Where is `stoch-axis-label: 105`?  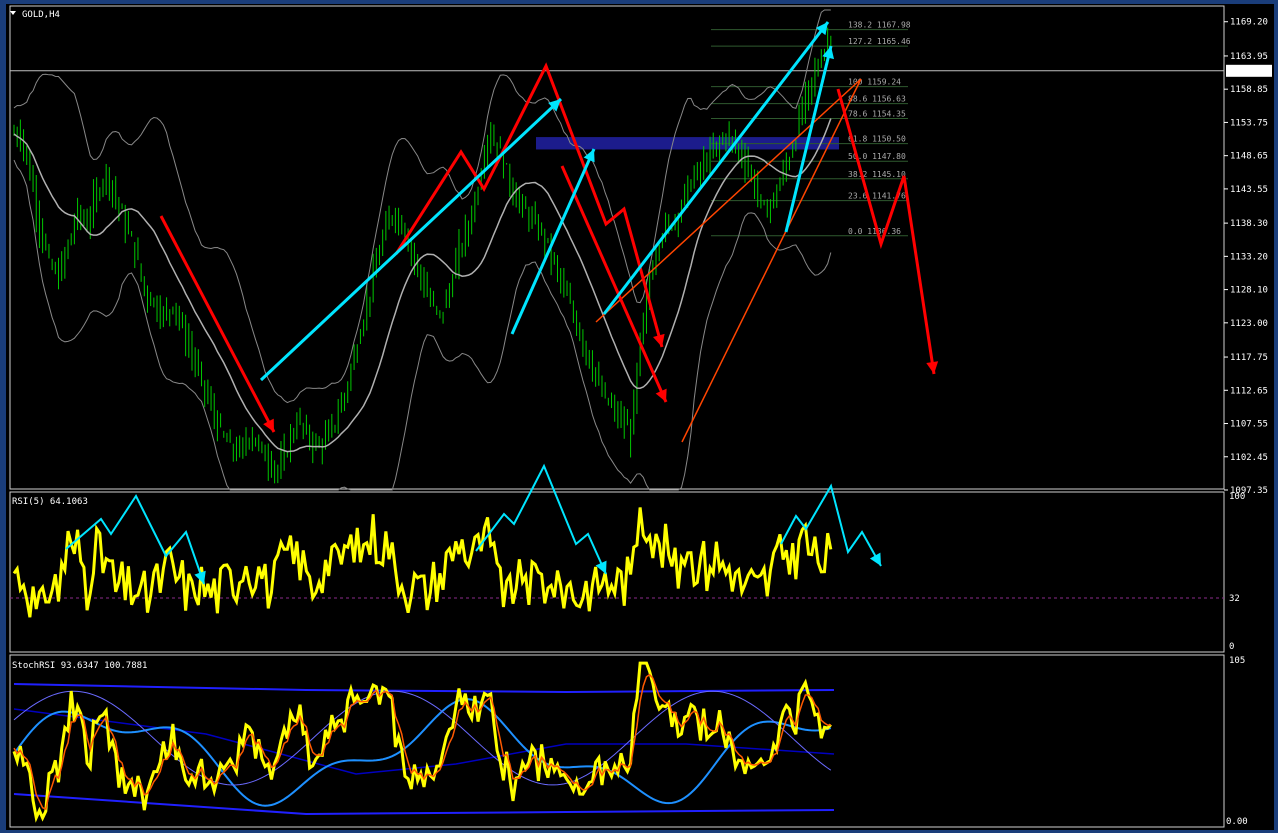
stoch-axis-label: 105 is located at coordinates (1237, 661).